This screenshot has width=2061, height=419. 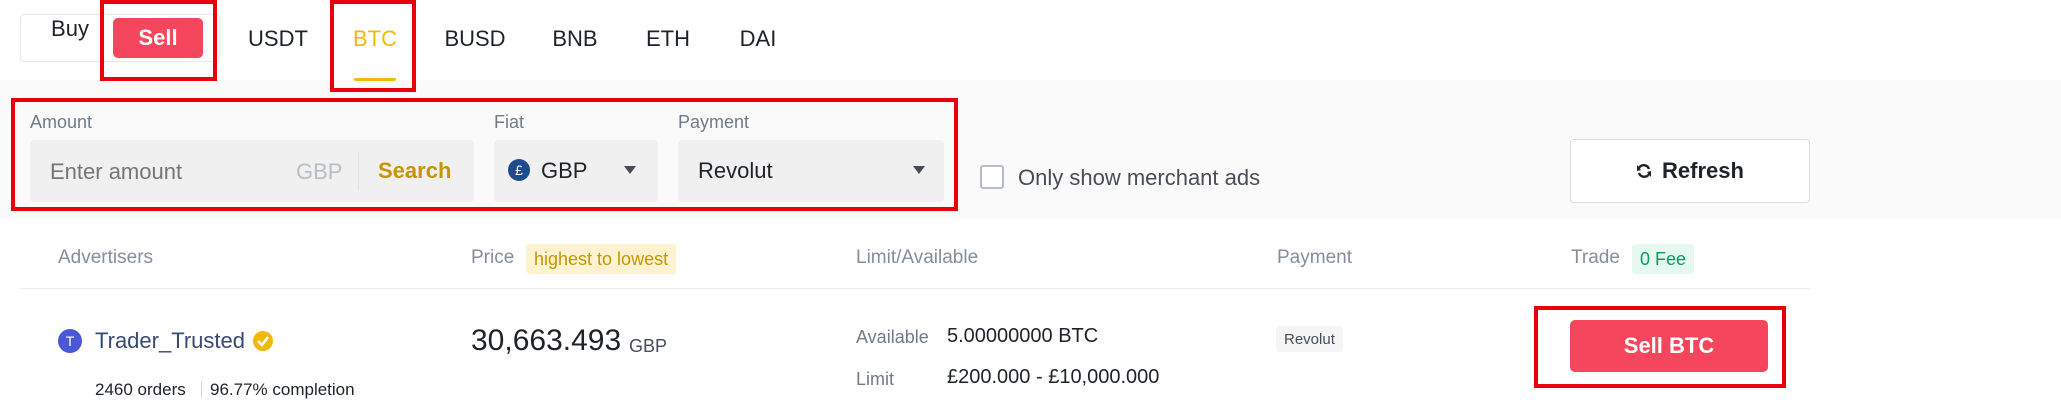 What do you see at coordinates (917, 257) in the screenshot?
I see `col-limit-available: Limit/Available` at bounding box center [917, 257].